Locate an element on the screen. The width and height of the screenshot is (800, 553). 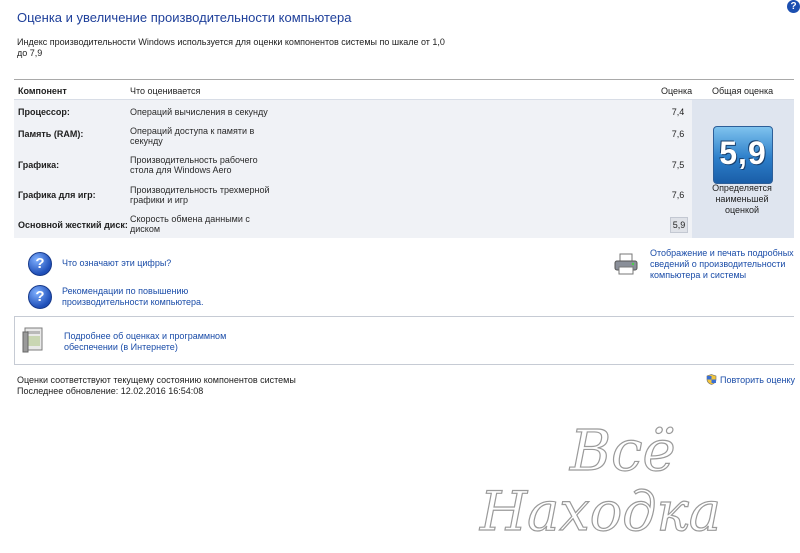
table-top-divider is located at coordinates (404, 79).